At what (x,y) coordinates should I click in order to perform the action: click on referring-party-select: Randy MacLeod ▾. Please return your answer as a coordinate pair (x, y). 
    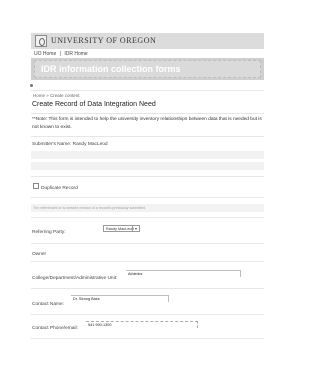
    Looking at the image, I should click on (121, 228).